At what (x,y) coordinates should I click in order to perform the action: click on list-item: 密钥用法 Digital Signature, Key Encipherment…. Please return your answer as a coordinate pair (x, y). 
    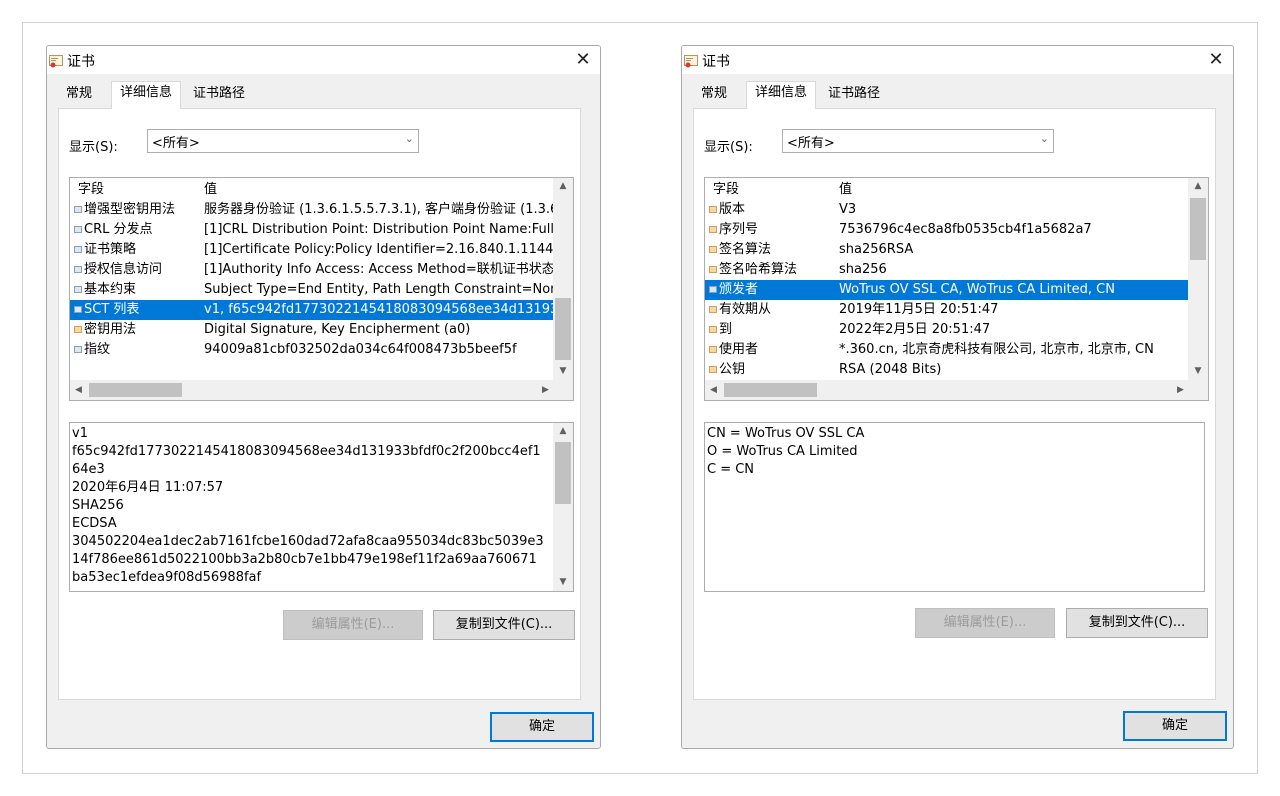
    Looking at the image, I should click on (312, 330).